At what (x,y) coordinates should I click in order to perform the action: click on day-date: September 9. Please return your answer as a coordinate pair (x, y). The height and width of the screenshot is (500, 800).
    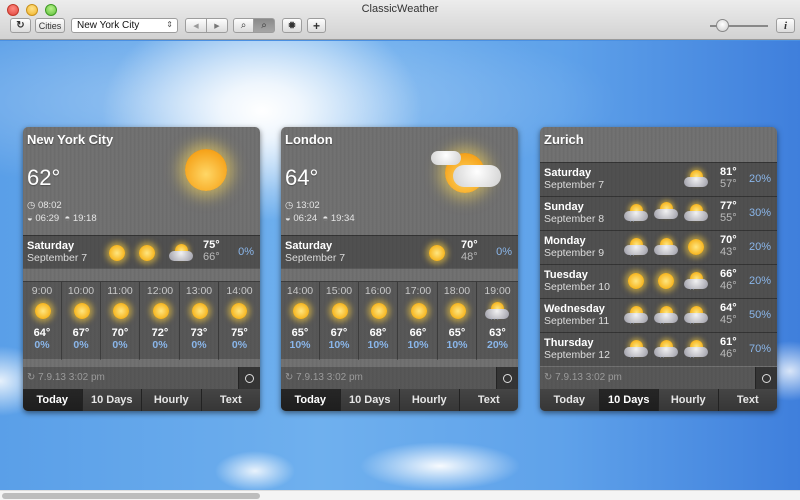
    Looking at the image, I should click on (574, 253).